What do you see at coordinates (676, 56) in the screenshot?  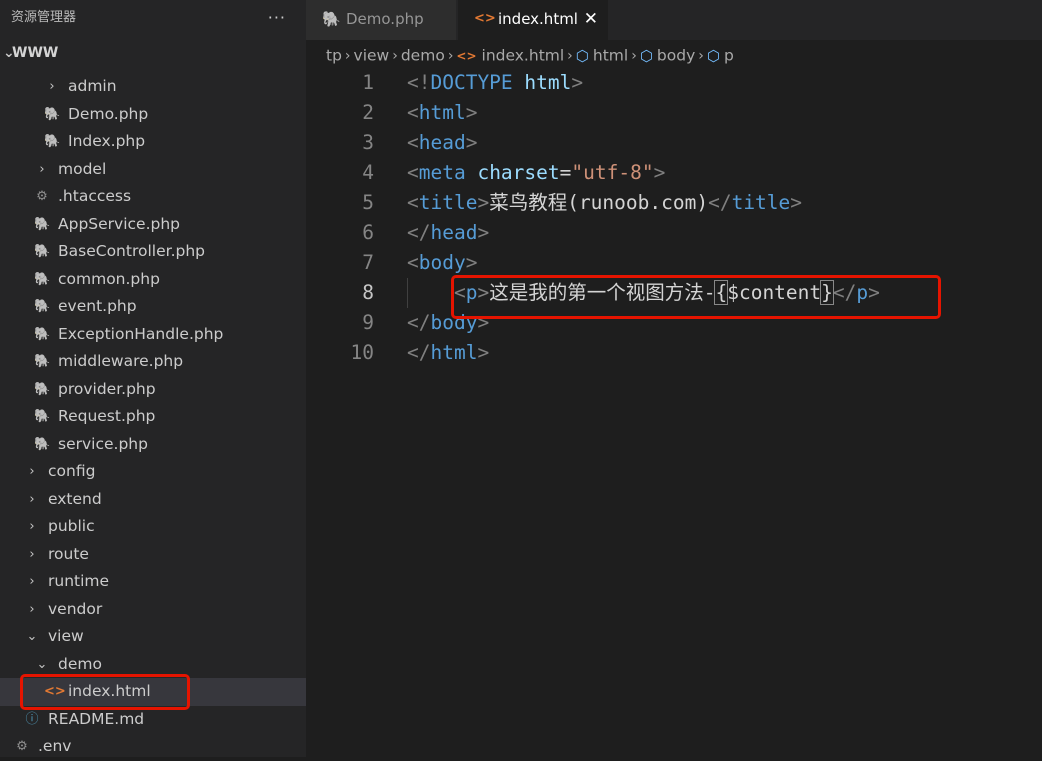 I see `breadcrumb-symbol: body` at bounding box center [676, 56].